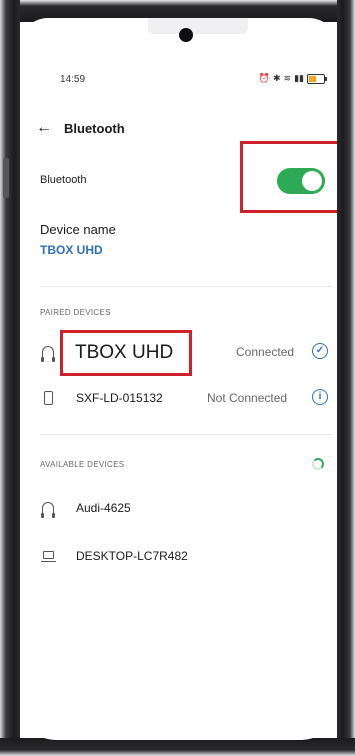 The height and width of the screenshot is (756, 355). What do you see at coordinates (6, 178) in the screenshot?
I see `phone-side-button` at bounding box center [6, 178].